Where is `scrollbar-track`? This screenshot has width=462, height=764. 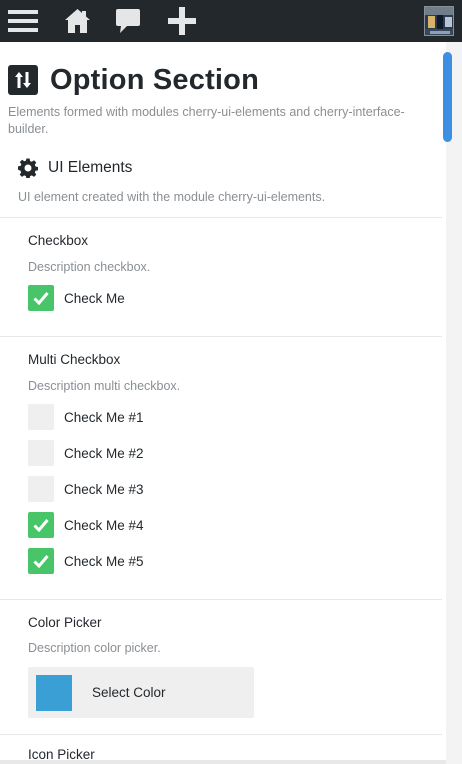 scrollbar-track is located at coordinates (454, 403).